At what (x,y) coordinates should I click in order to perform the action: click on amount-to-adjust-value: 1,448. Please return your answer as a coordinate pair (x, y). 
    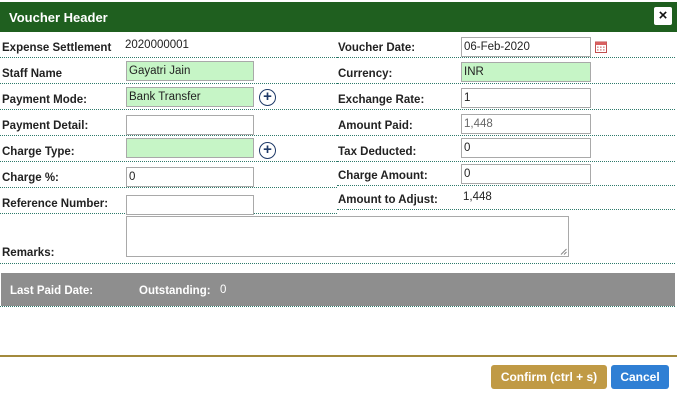
    Looking at the image, I should click on (477, 197).